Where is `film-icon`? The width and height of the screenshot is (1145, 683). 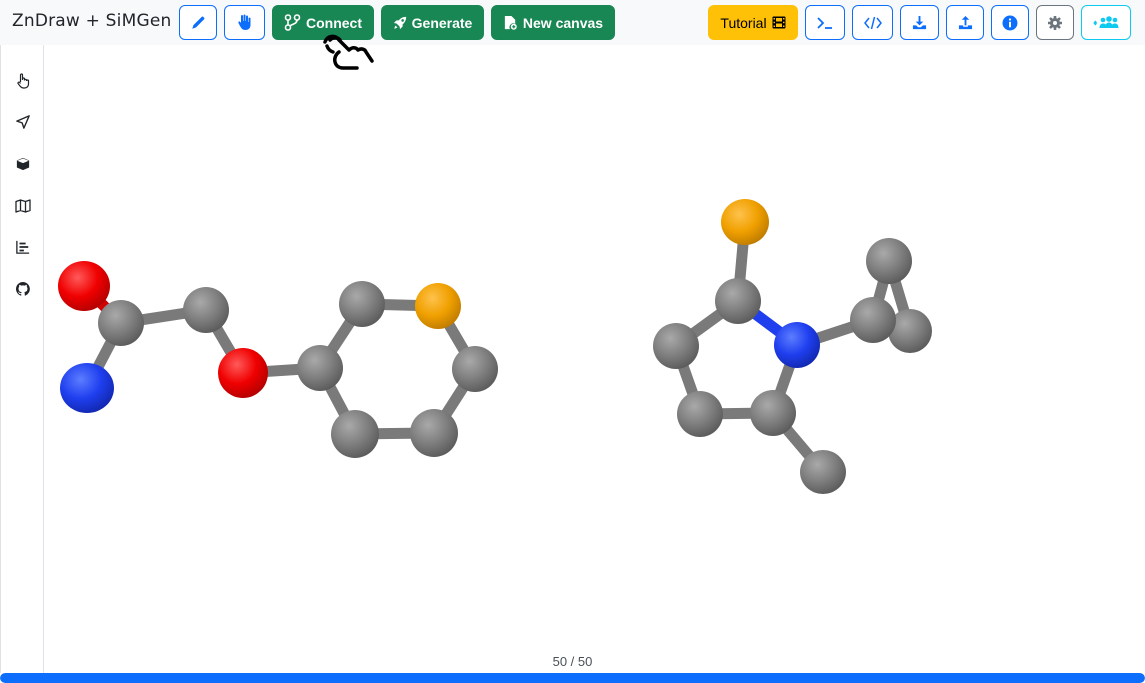
film-icon is located at coordinates (779, 22).